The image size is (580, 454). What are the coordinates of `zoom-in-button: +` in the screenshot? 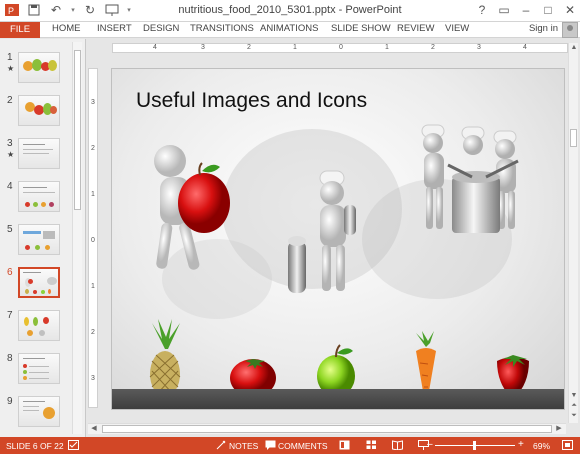 It's located at (521, 444).